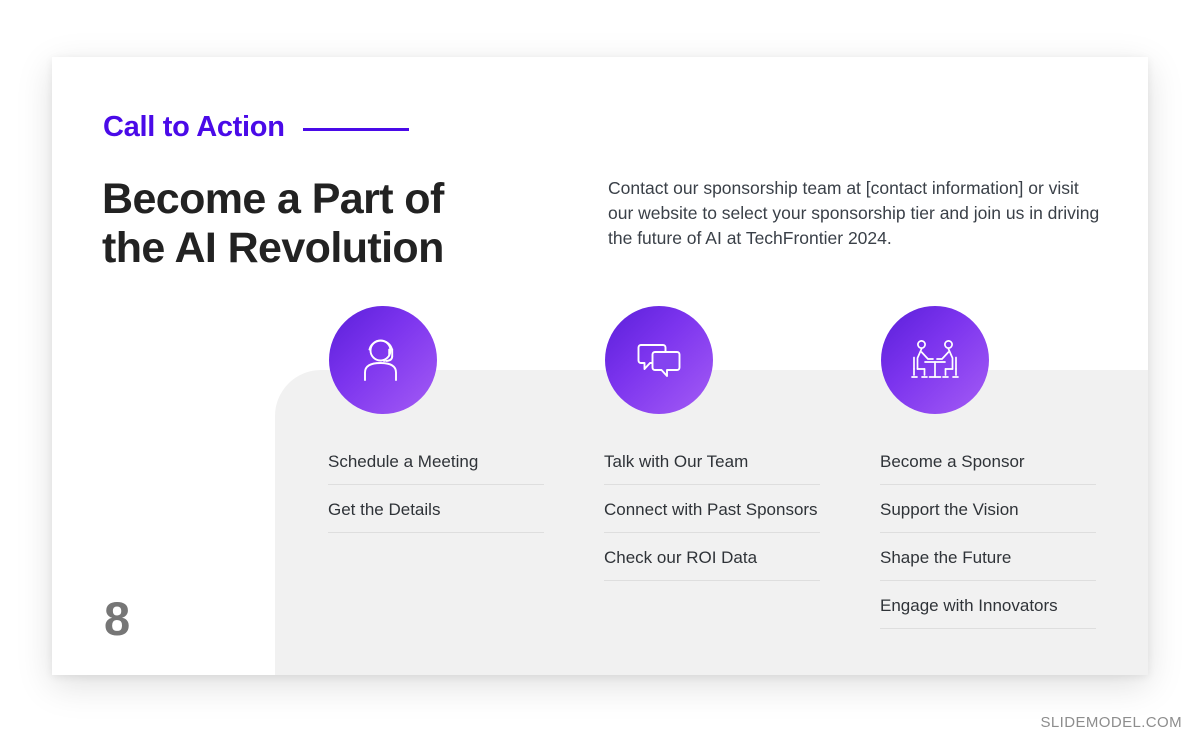 The width and height of the screenshot is (1200, 743). Describe the element at coordinates (1111, 722) in the screenshot. I see `footer-watermark: SLIDEMODEL.COM` at that location.